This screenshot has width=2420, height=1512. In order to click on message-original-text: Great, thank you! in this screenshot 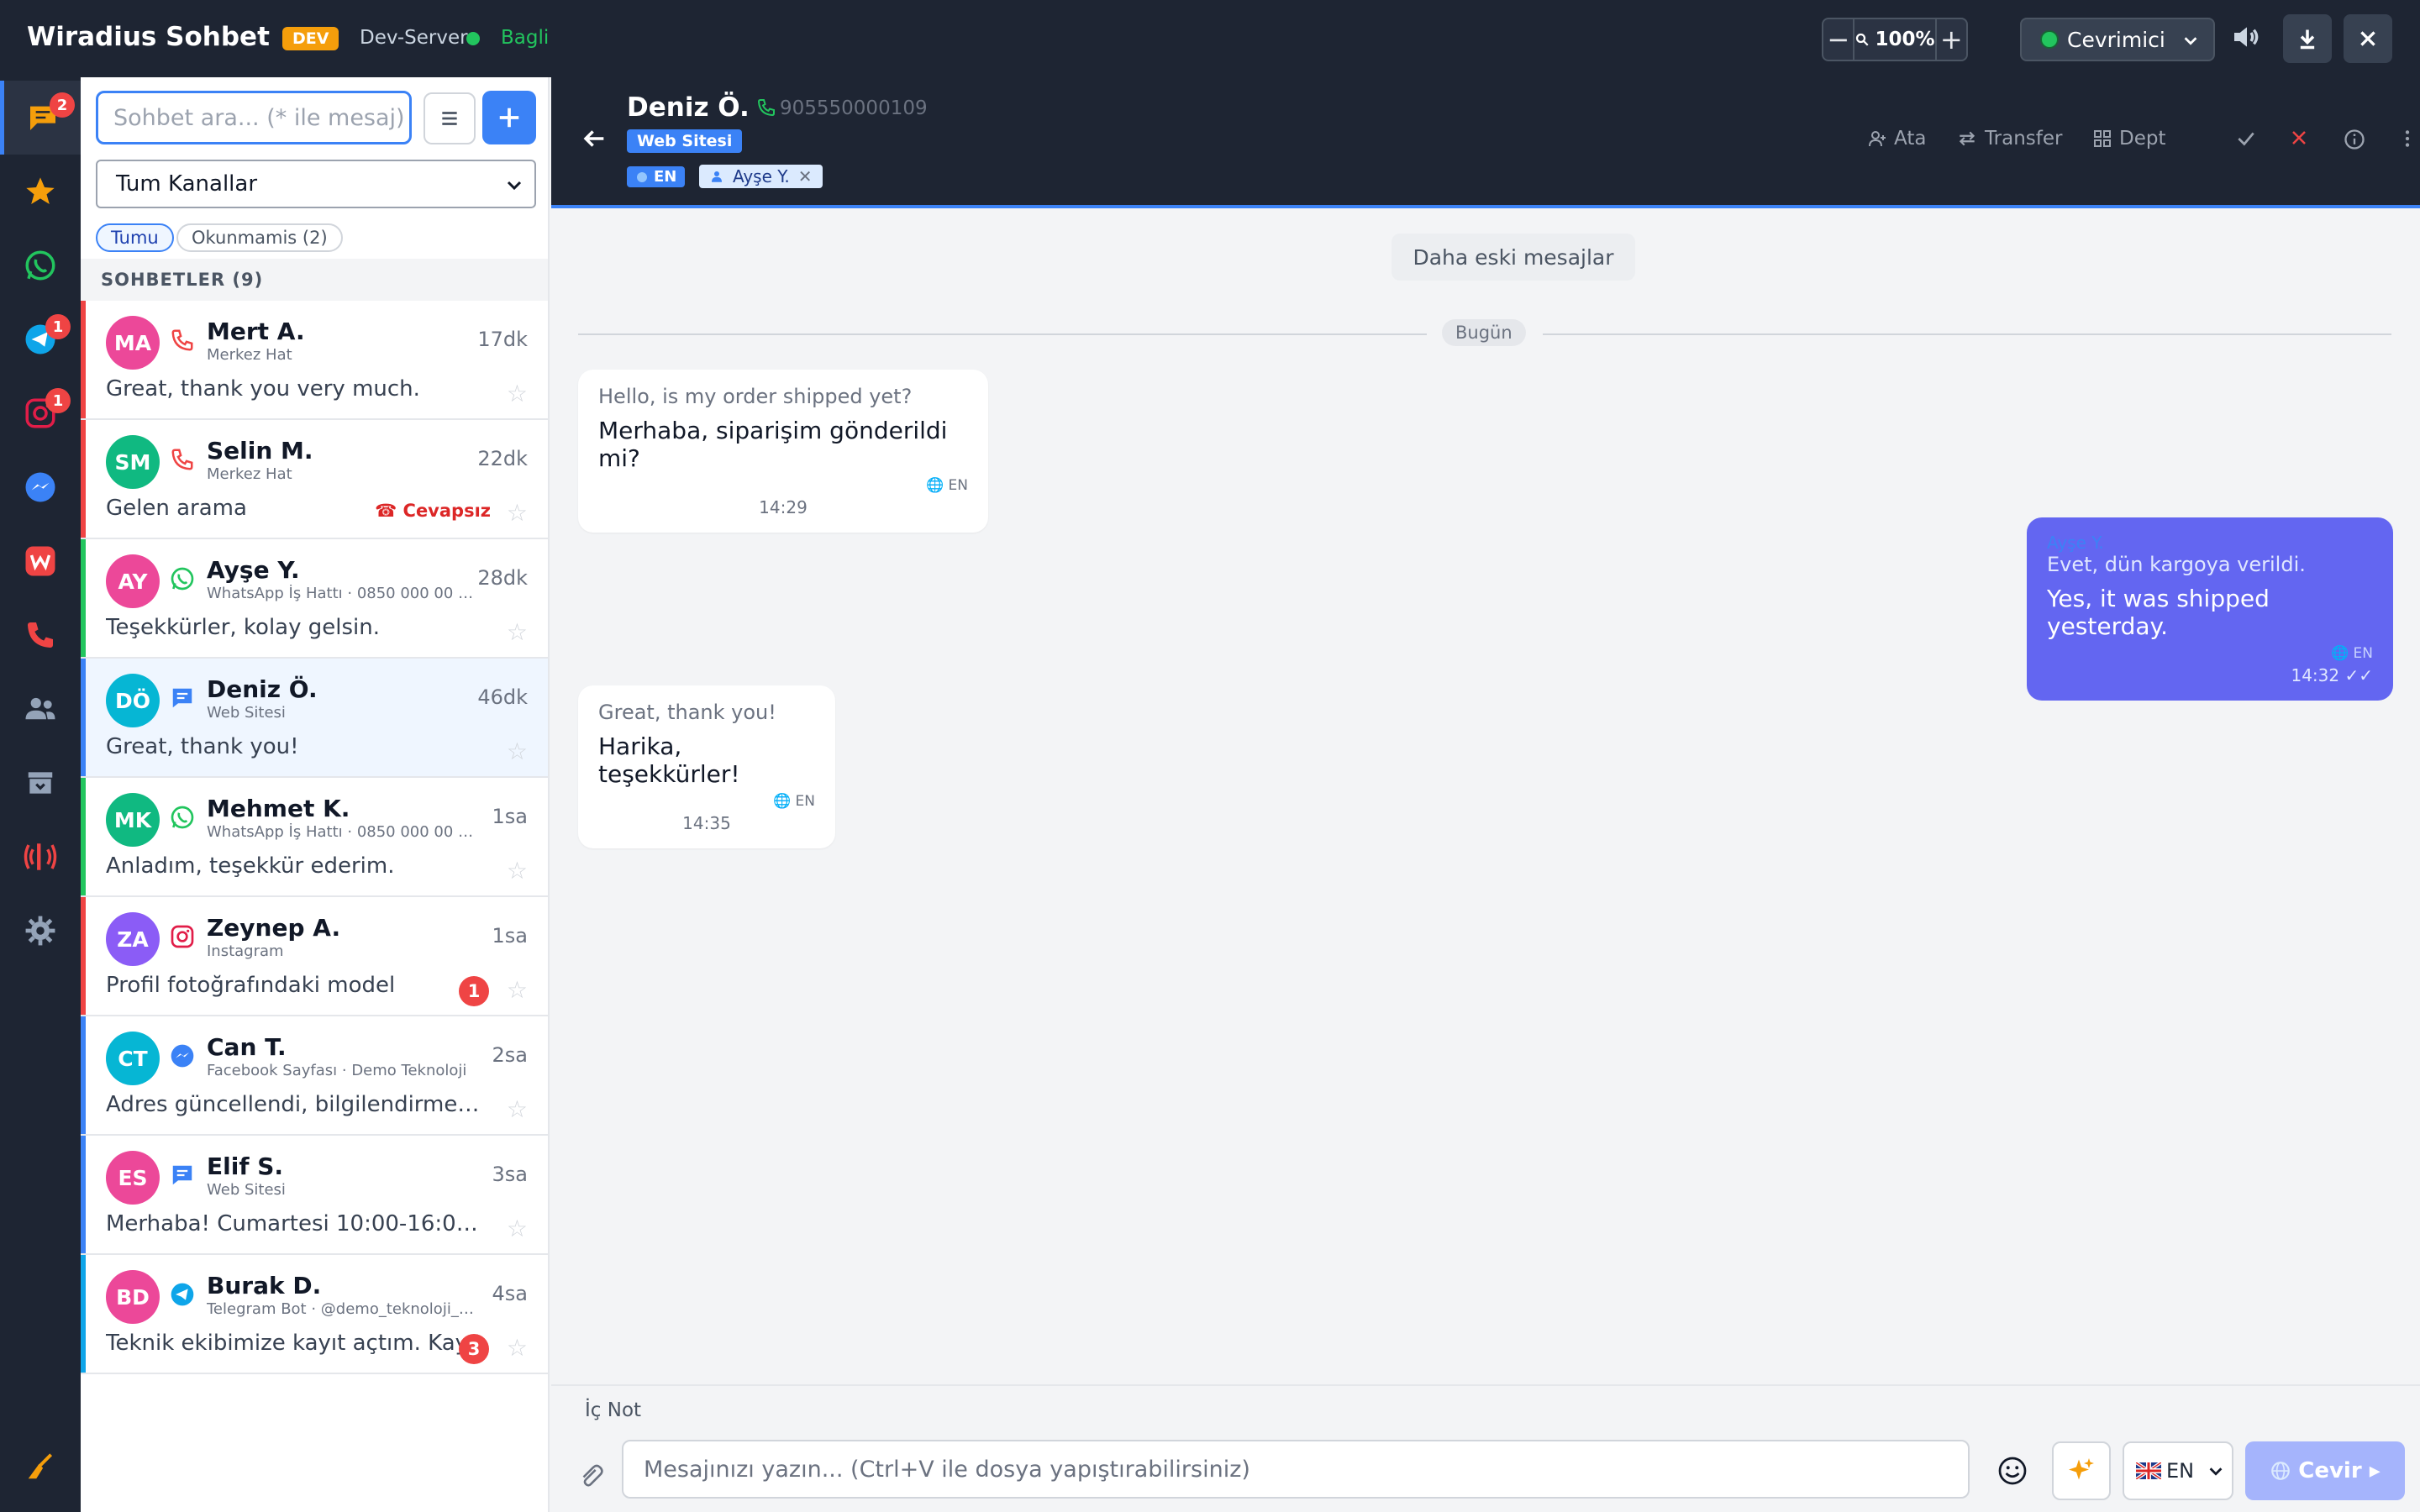, I will do `click(687, 712)`.